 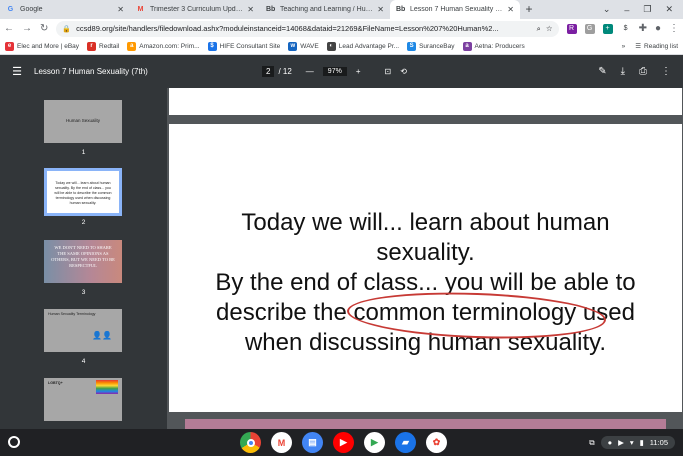 I want to click on back-icon: ←, so click(x=9, y=28).